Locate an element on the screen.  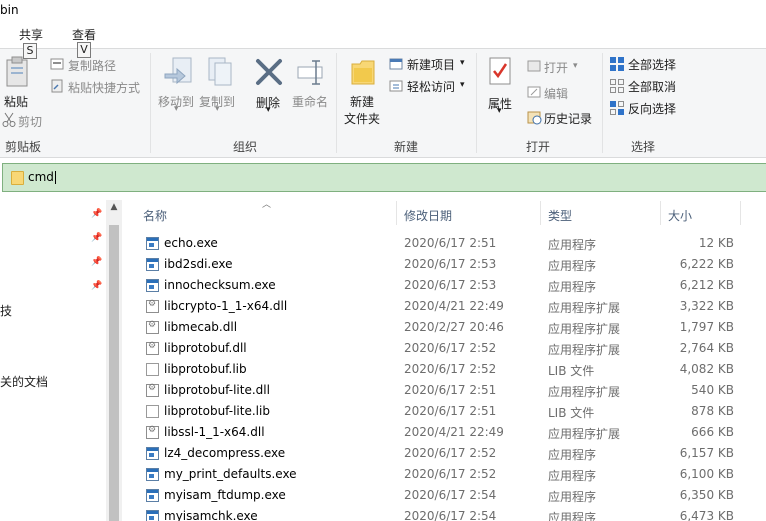
column-header-modified: 修改日期 is located at coordinates (428, 215).